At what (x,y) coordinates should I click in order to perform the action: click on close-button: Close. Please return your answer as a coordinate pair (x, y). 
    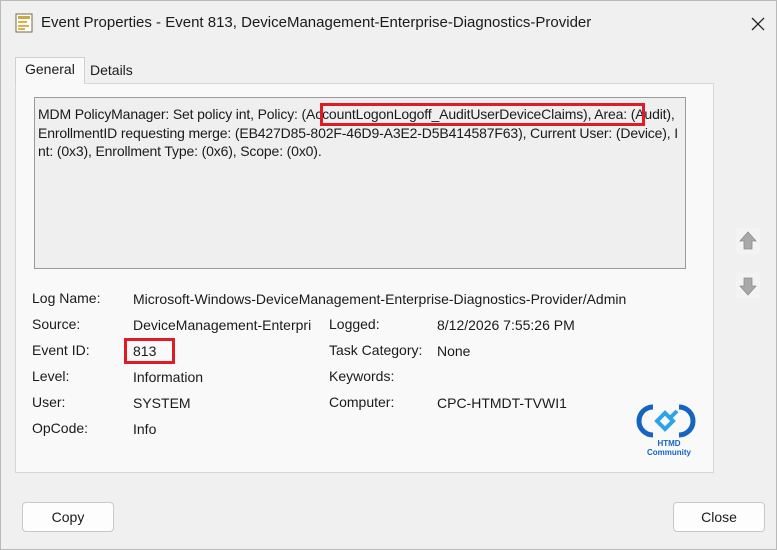
    Looking at the image, I should click on (719, 517).